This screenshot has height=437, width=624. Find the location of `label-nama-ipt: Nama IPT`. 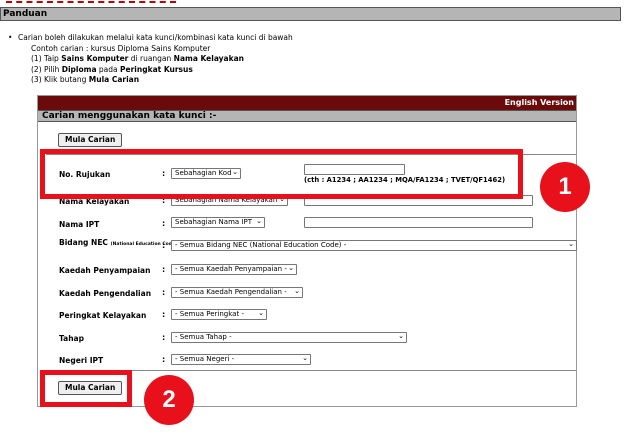

label-nama-ipt: Nama IPT is located at coordinates (79, 224).